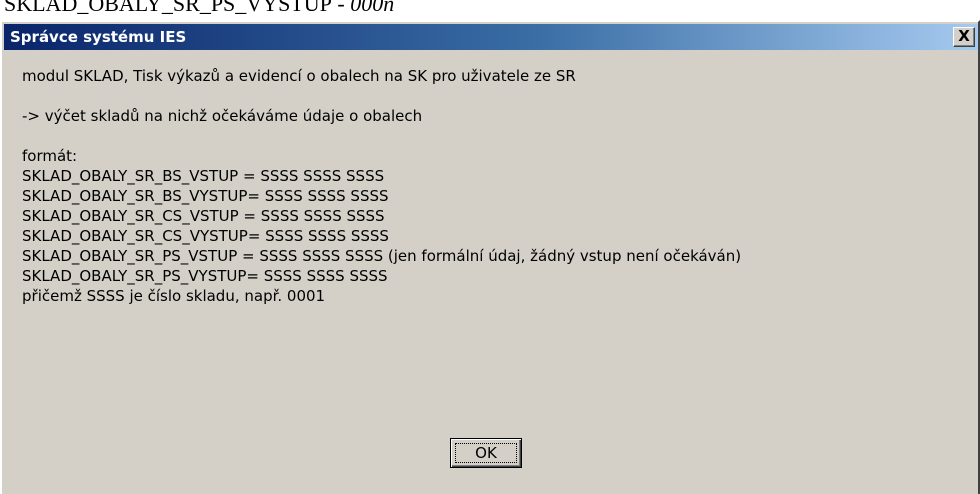 The height and width of the screenshot is (494, 980). What do you see at coordinates (50, 156) in the screenshot?
I see `message-line: formát:` at bounding box center [50, 156].